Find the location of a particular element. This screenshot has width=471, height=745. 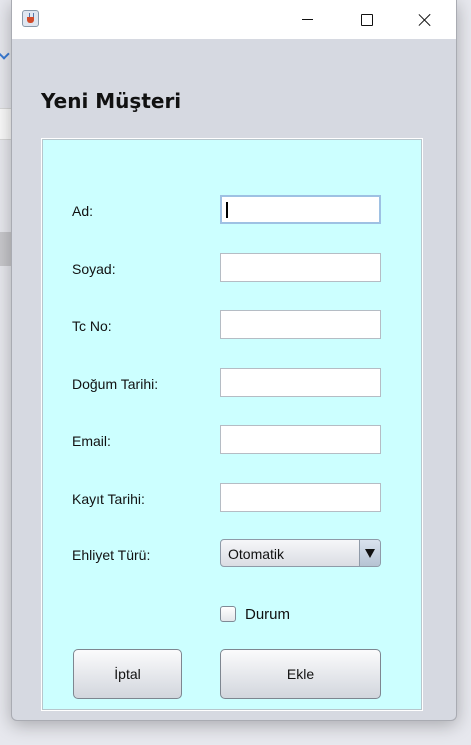

title-bar is located at coordinates (234, 19).